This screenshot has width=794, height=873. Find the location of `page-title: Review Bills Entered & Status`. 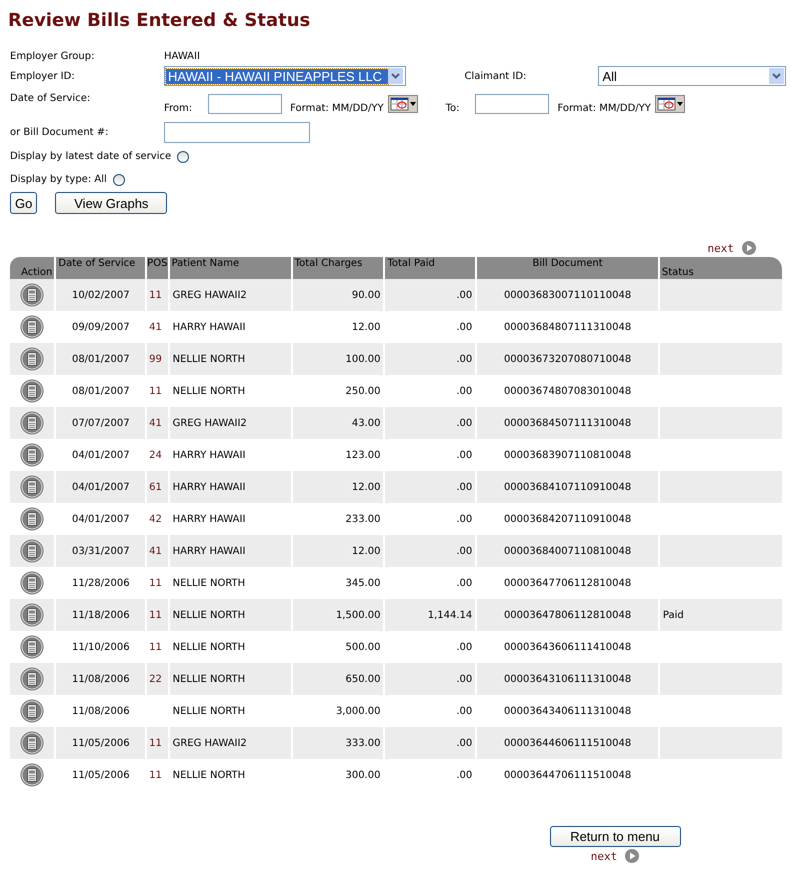

page-title: Review Bills Entered & Status is located at coordinates (160, 20).